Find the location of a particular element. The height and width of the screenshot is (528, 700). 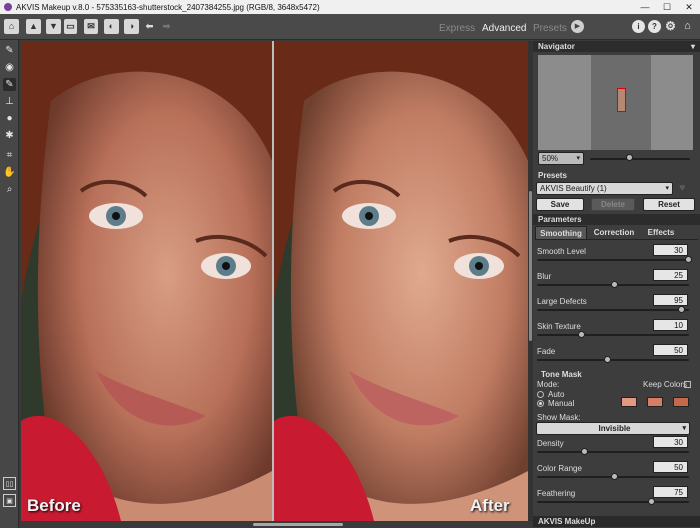

mode-presets: Presets is located at coordinates (550, 28).